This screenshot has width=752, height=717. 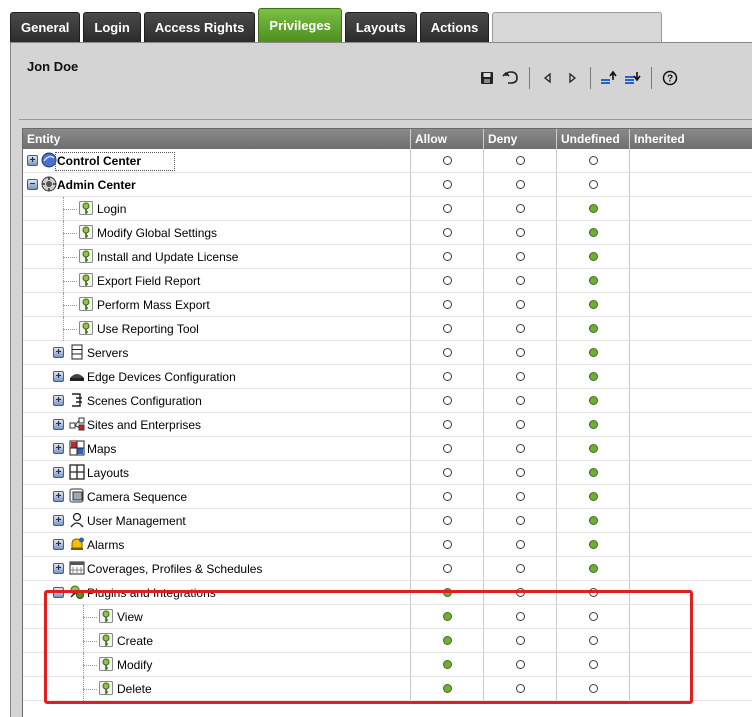 I want to click on entity-label: Plugins and Integrations, so click(x=151, y=593).